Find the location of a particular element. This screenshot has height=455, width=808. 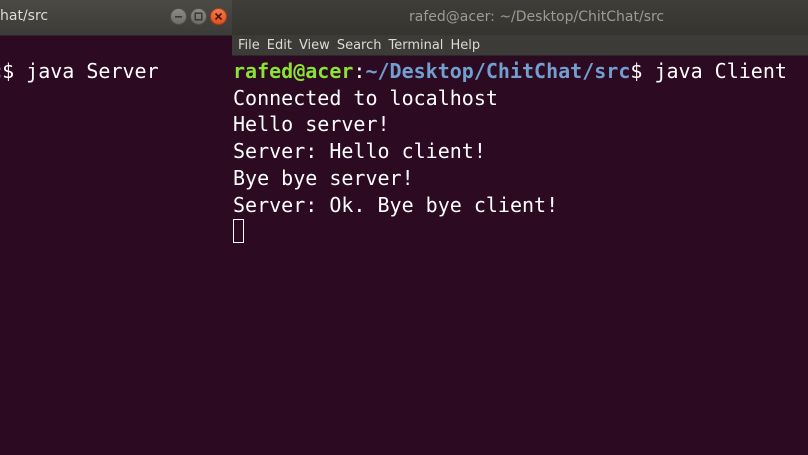

right-window-titlebar: rafed@acer: ~/Desktop/ChitChat/src is located at coordinates (520, 17).